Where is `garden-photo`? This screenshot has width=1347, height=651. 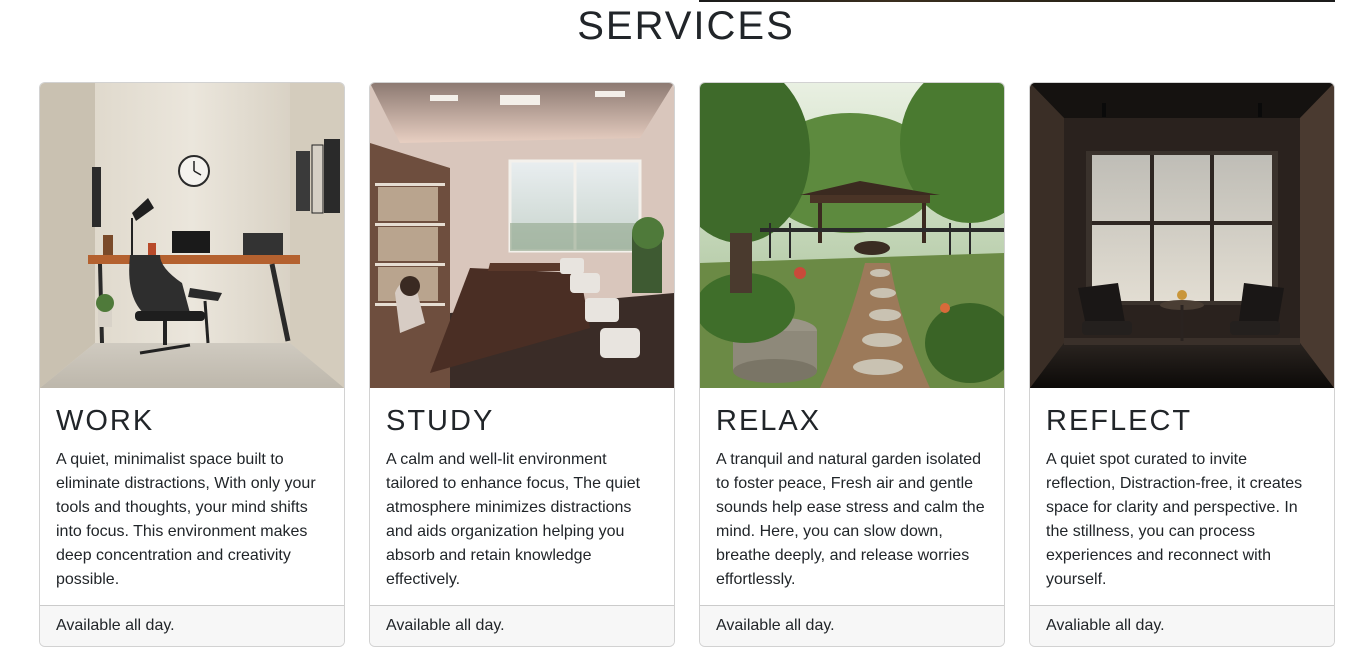 garden-photo is located at coordinates (852, 235).